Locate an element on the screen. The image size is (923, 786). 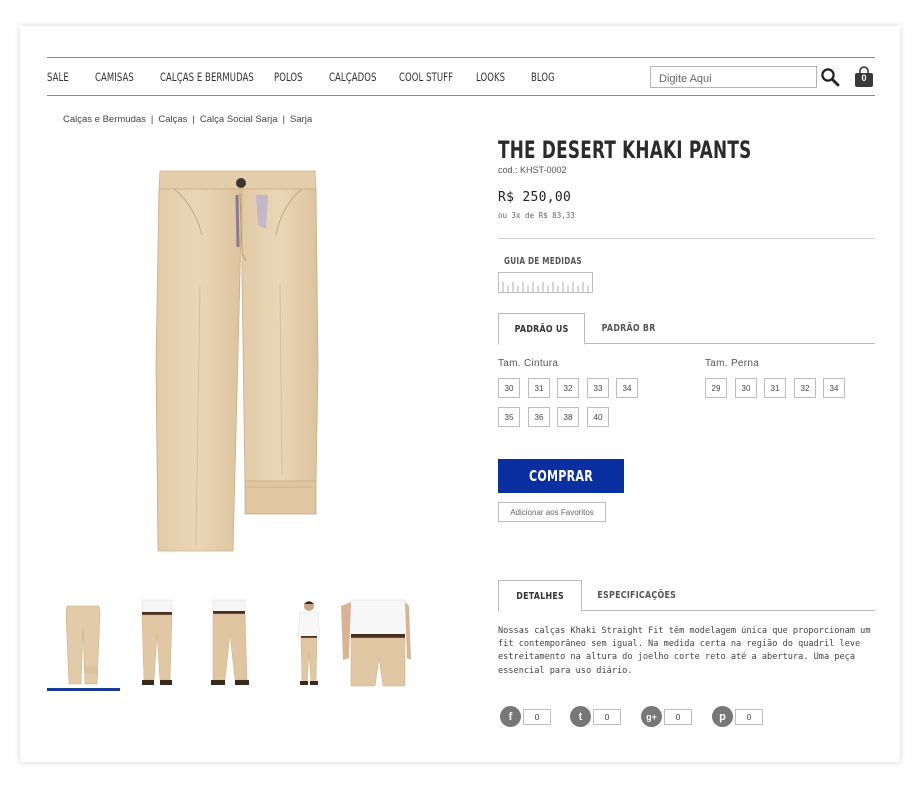
waist-size-label: Tam. Cintura is located at coordinates (528, 363).